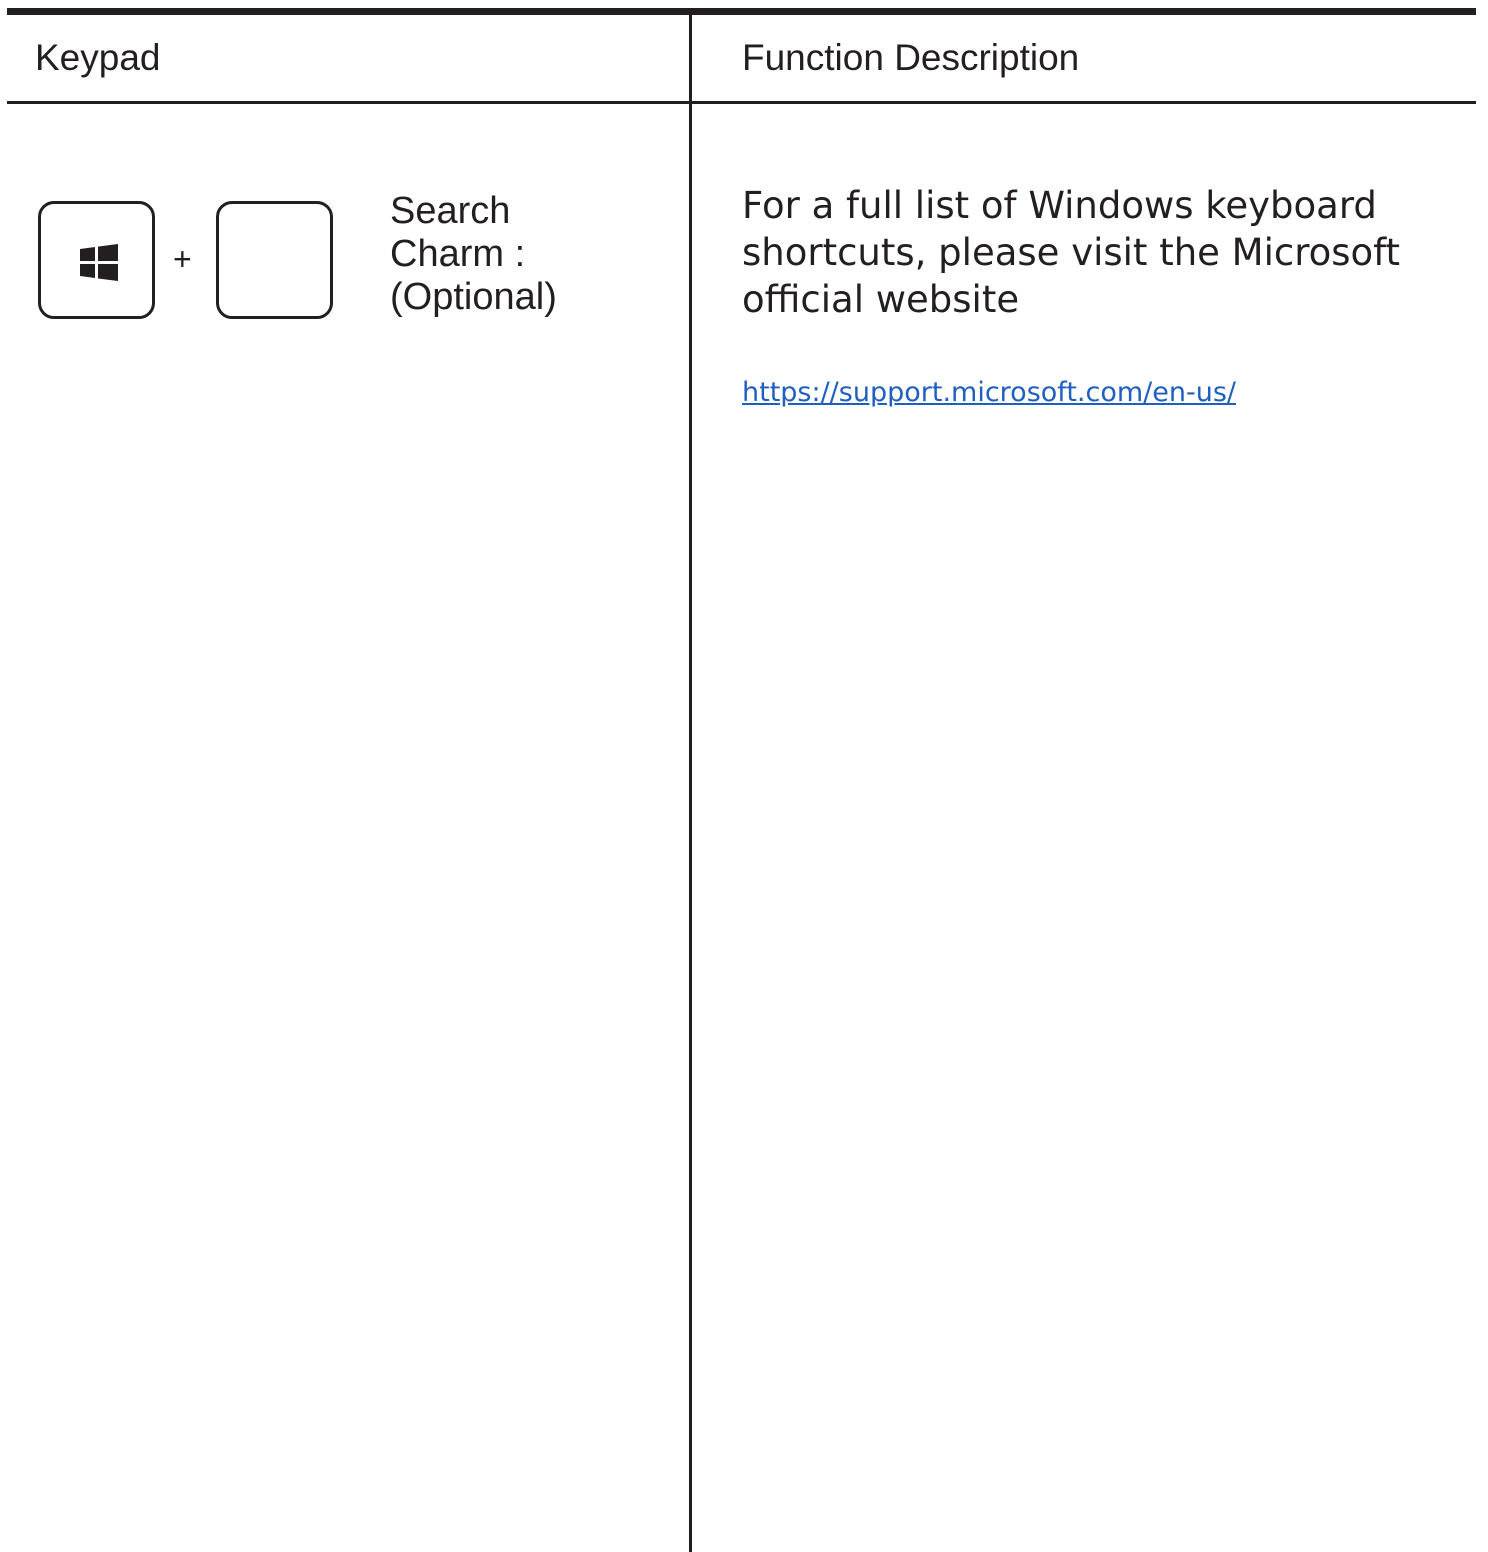 The height and width of the screenshot is (1552, 1488). I want to click on column-header-keypad: Keypad, so click(98, 57).